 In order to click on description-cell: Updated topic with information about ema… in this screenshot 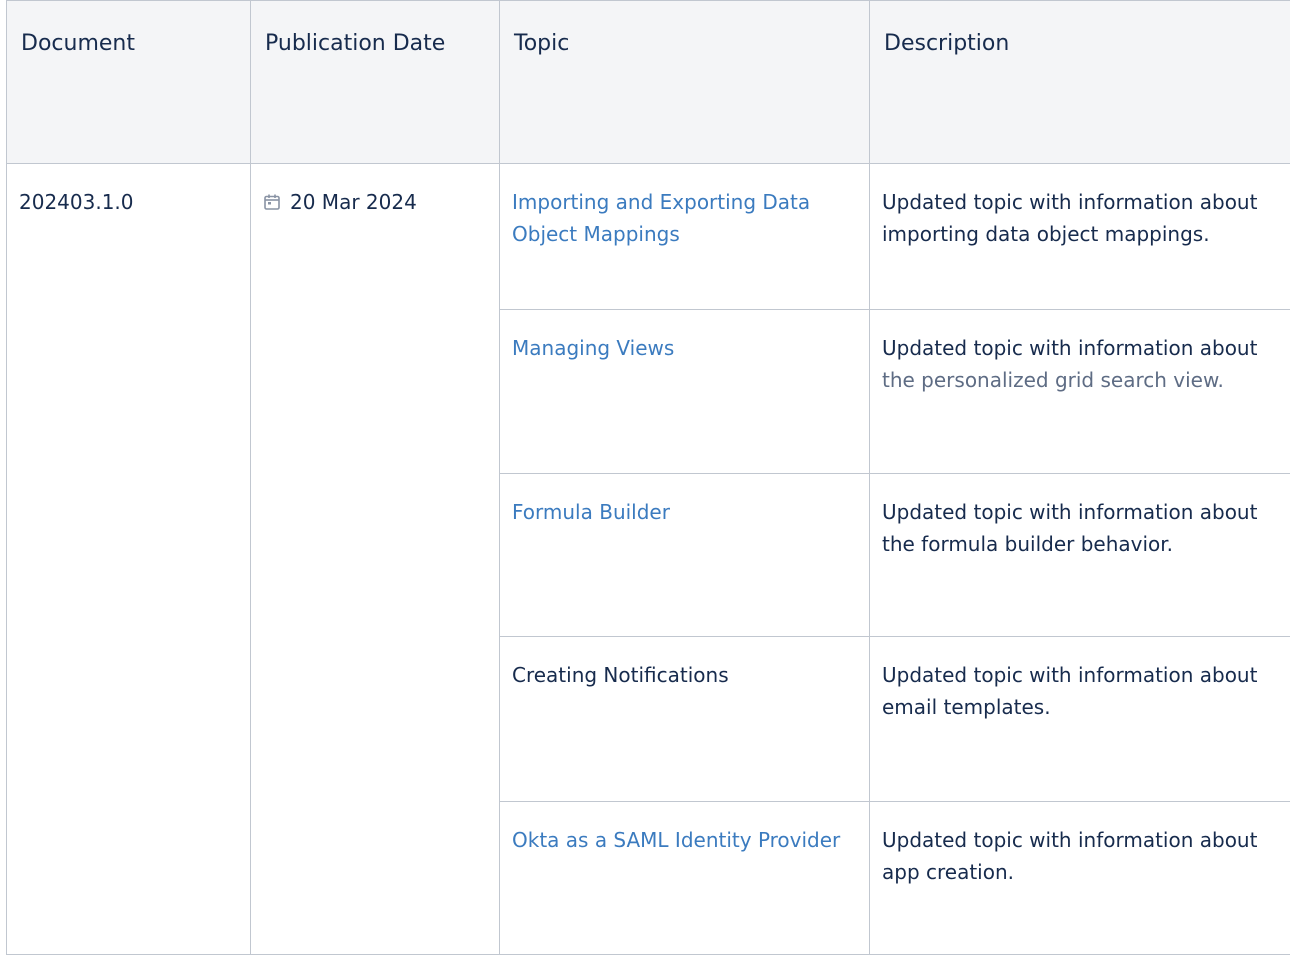, I will do `click(1080, 719)`.